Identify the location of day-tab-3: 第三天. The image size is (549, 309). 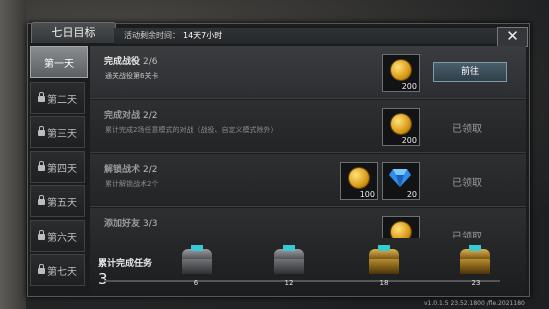
(57, 132).